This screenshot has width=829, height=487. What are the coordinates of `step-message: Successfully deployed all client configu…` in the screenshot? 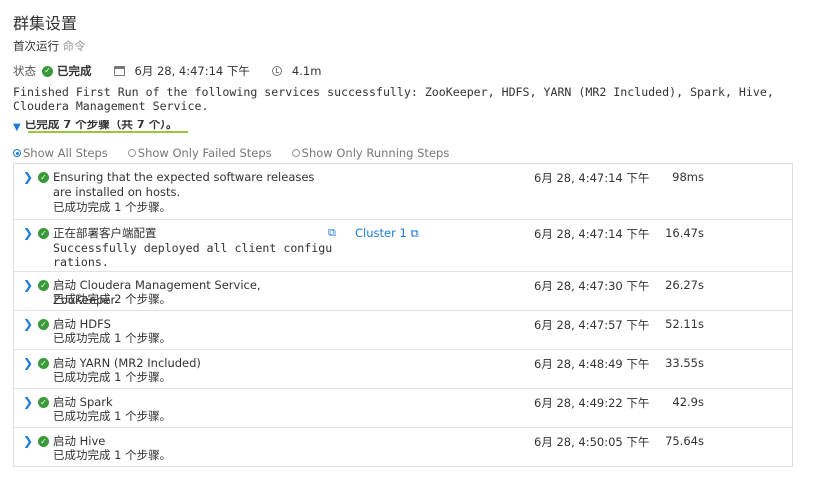 It's located at (193, 255).